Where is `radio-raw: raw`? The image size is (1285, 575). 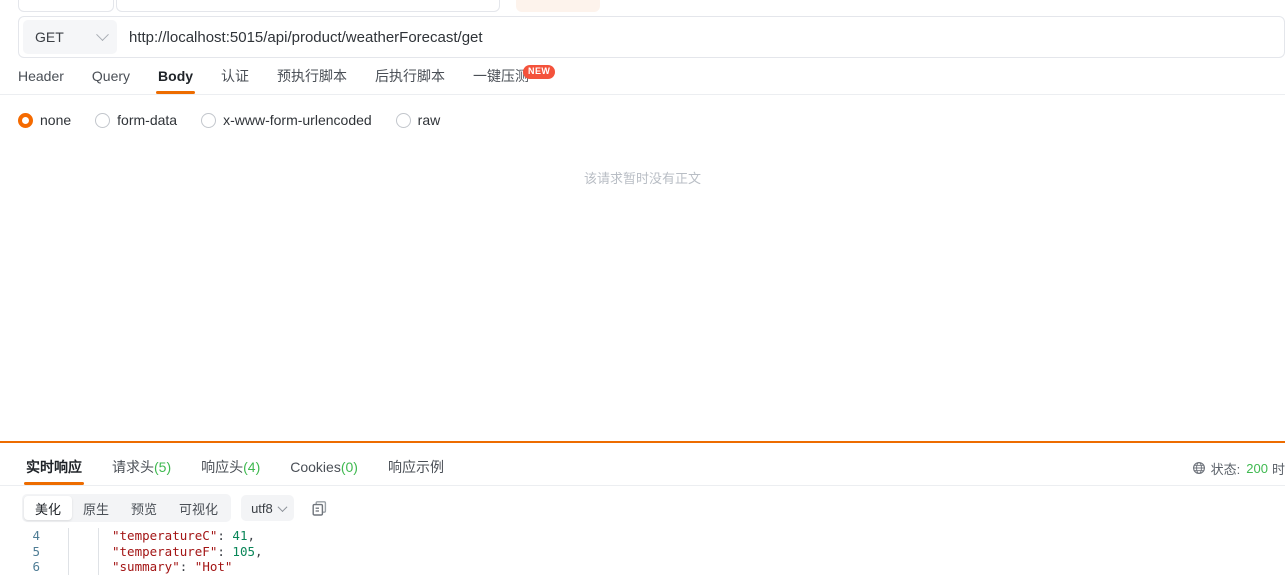 radio-raw: raw is located at coordinates (418, 120).